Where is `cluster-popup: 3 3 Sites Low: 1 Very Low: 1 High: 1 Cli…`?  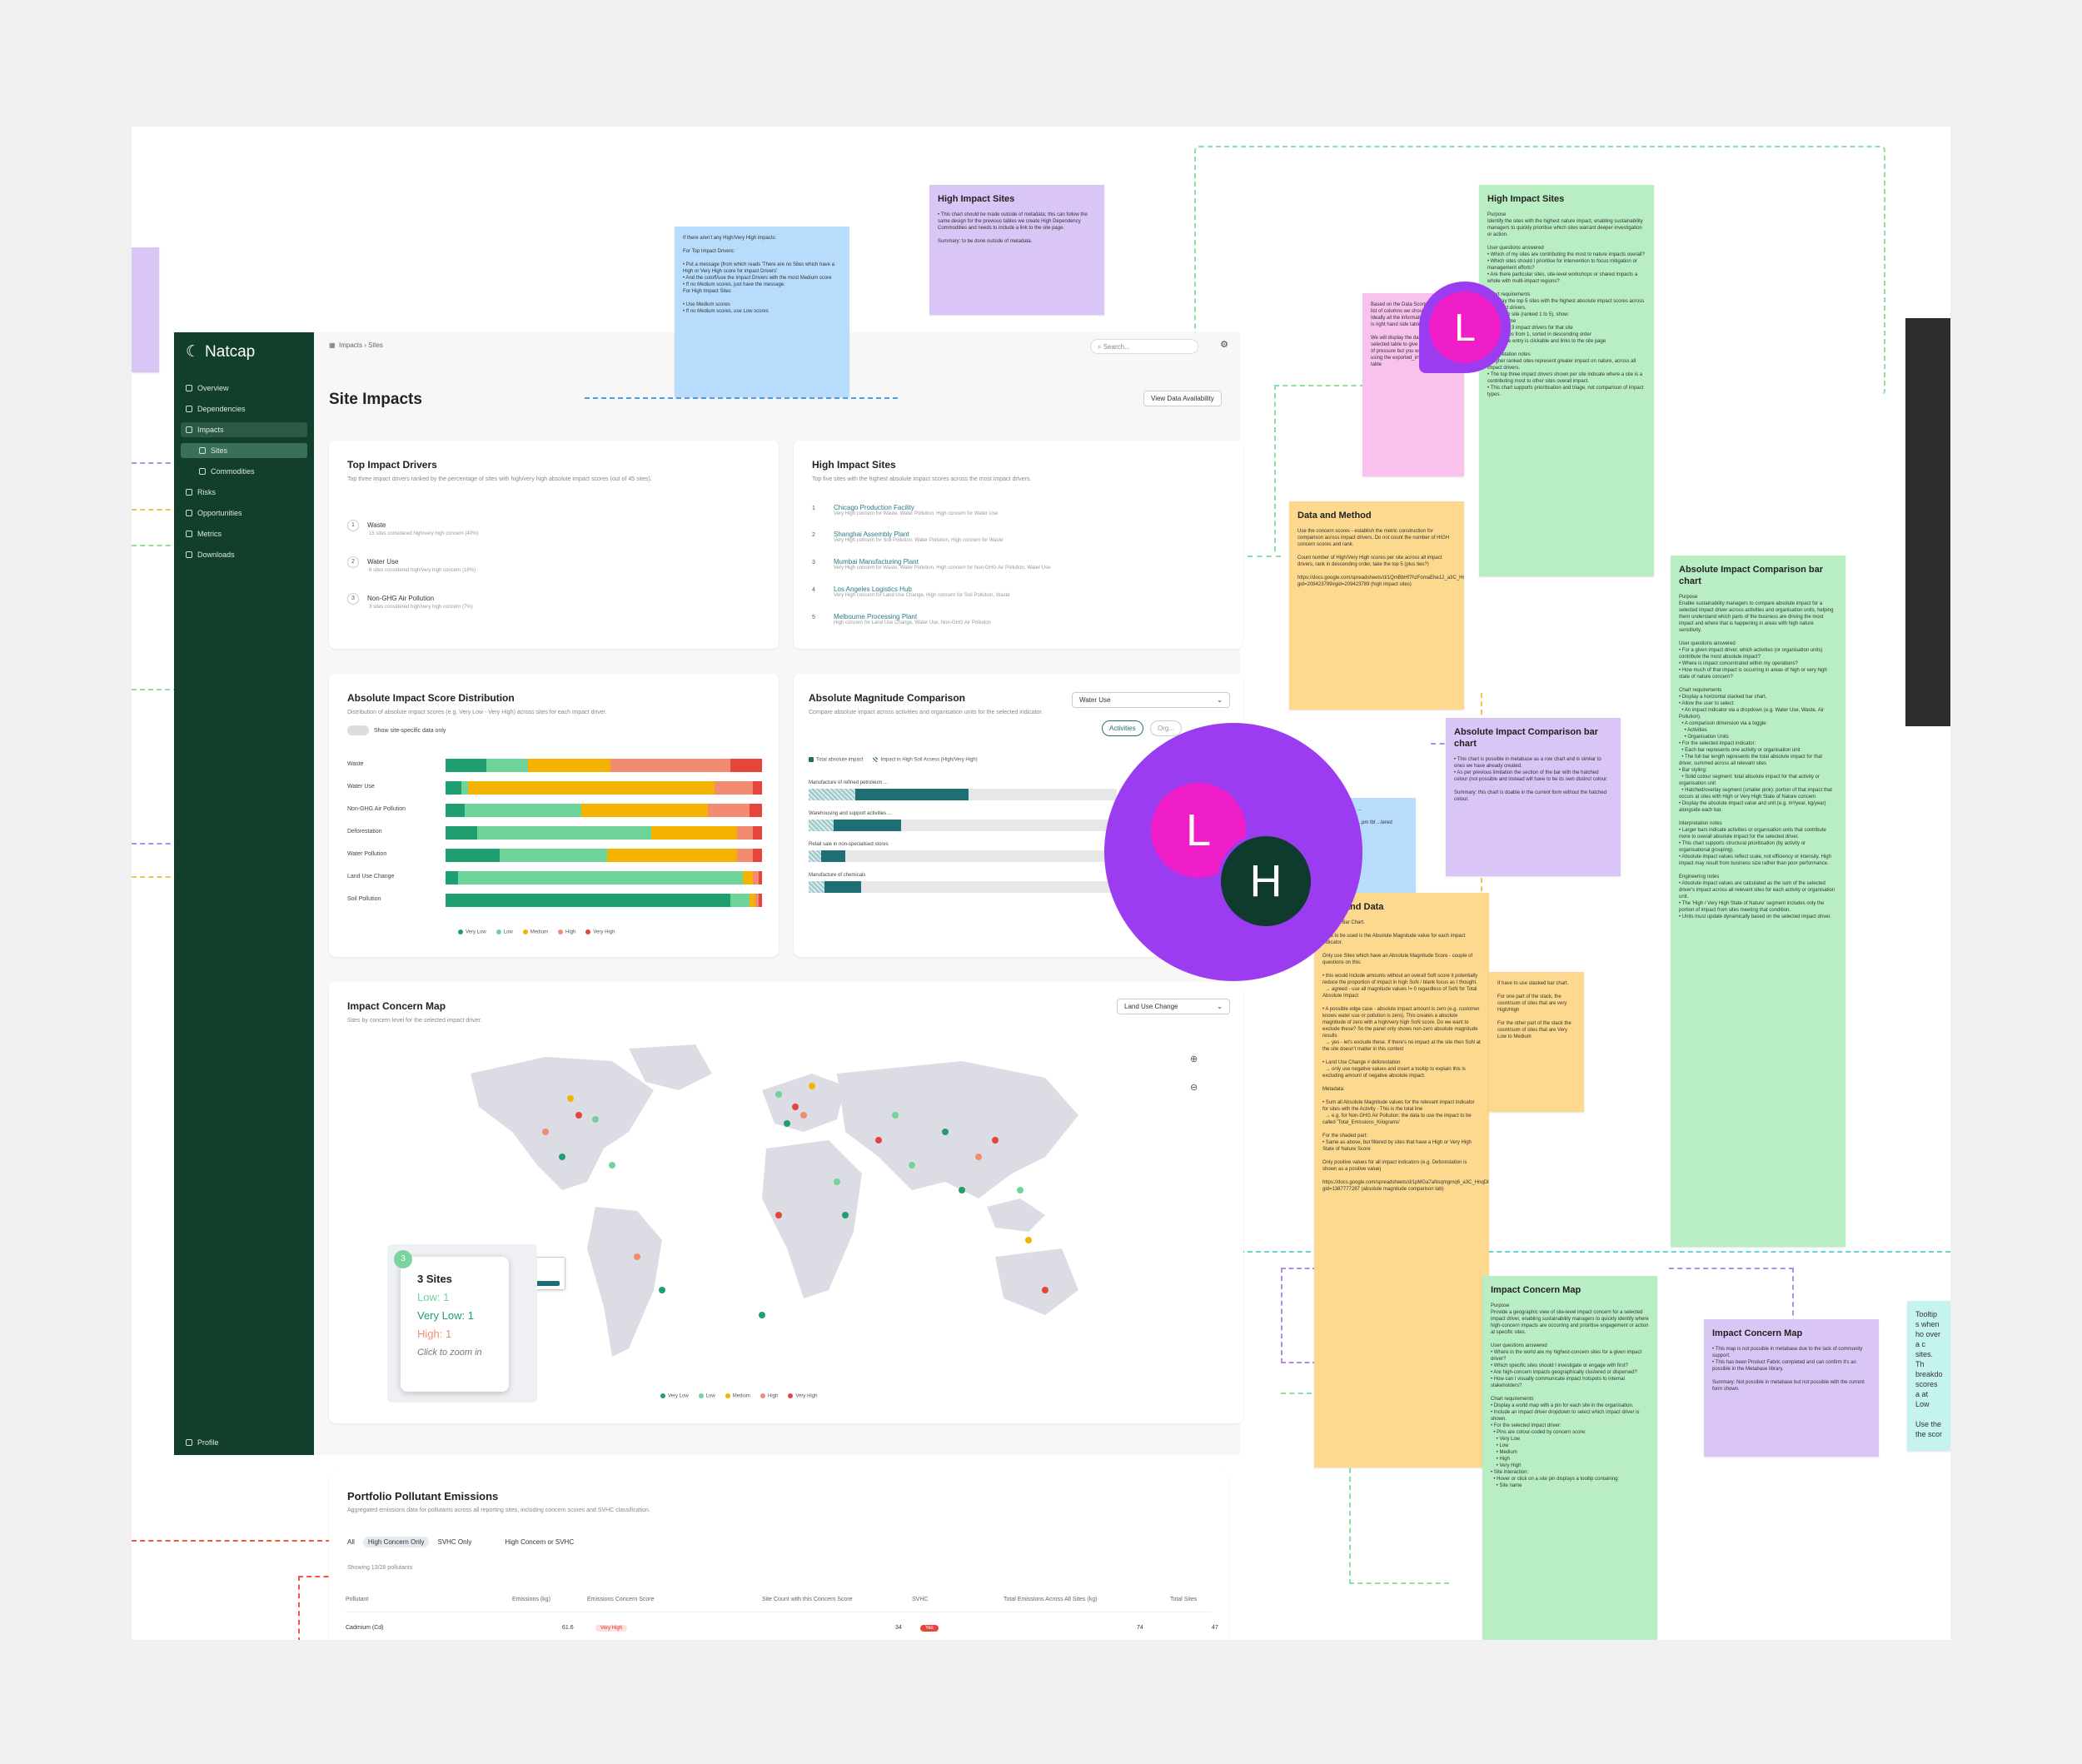
cluster-popup: 3 3 Sites Low: 1 Very Low: 1 High: 1 Cli… is located at coordinates (452, 1321).